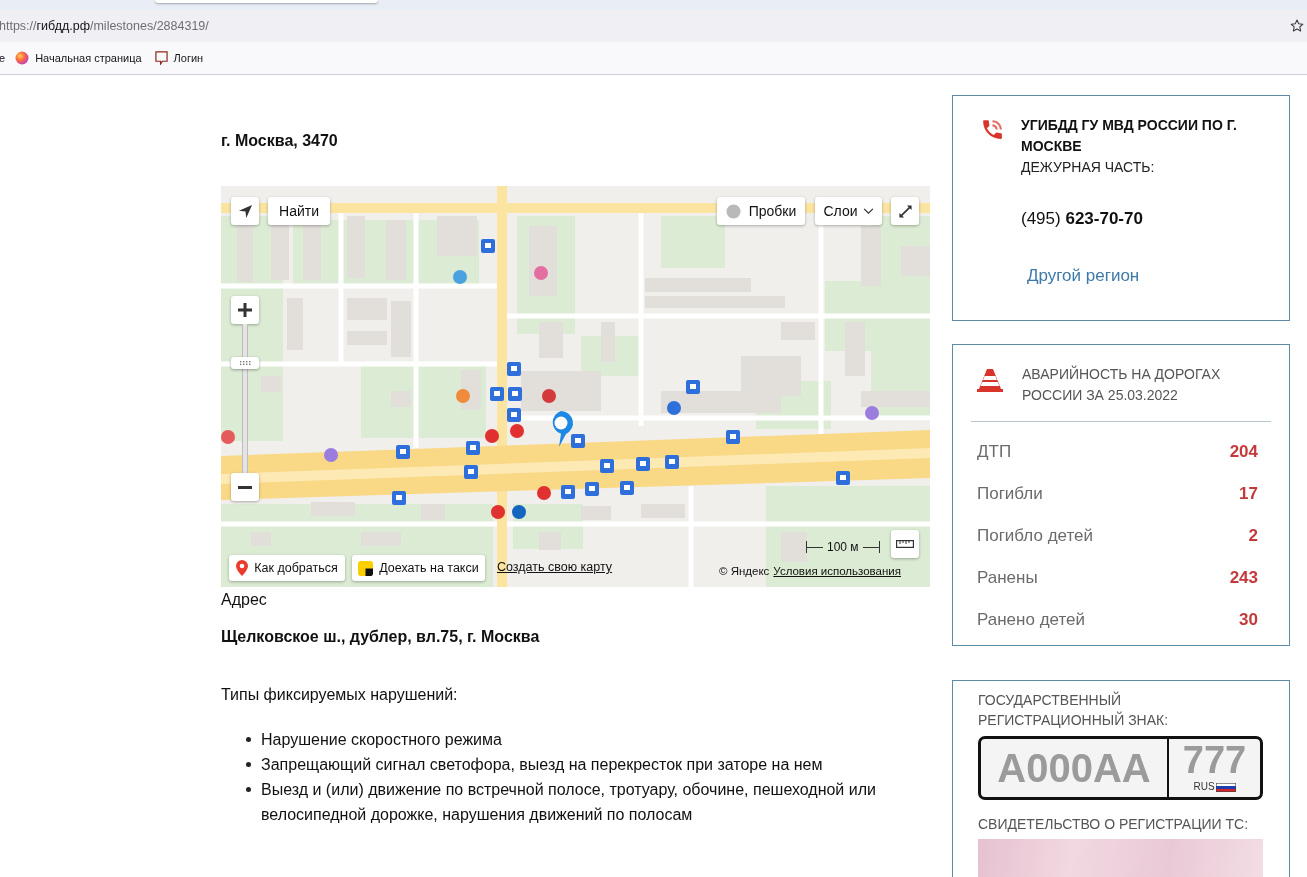 The width and height of the screenshot is (1307, 877). What do you see at coordinates (837, 571) in the screenshot?
I see `terms-link: Условия использования` at bounding box center [837, 571].